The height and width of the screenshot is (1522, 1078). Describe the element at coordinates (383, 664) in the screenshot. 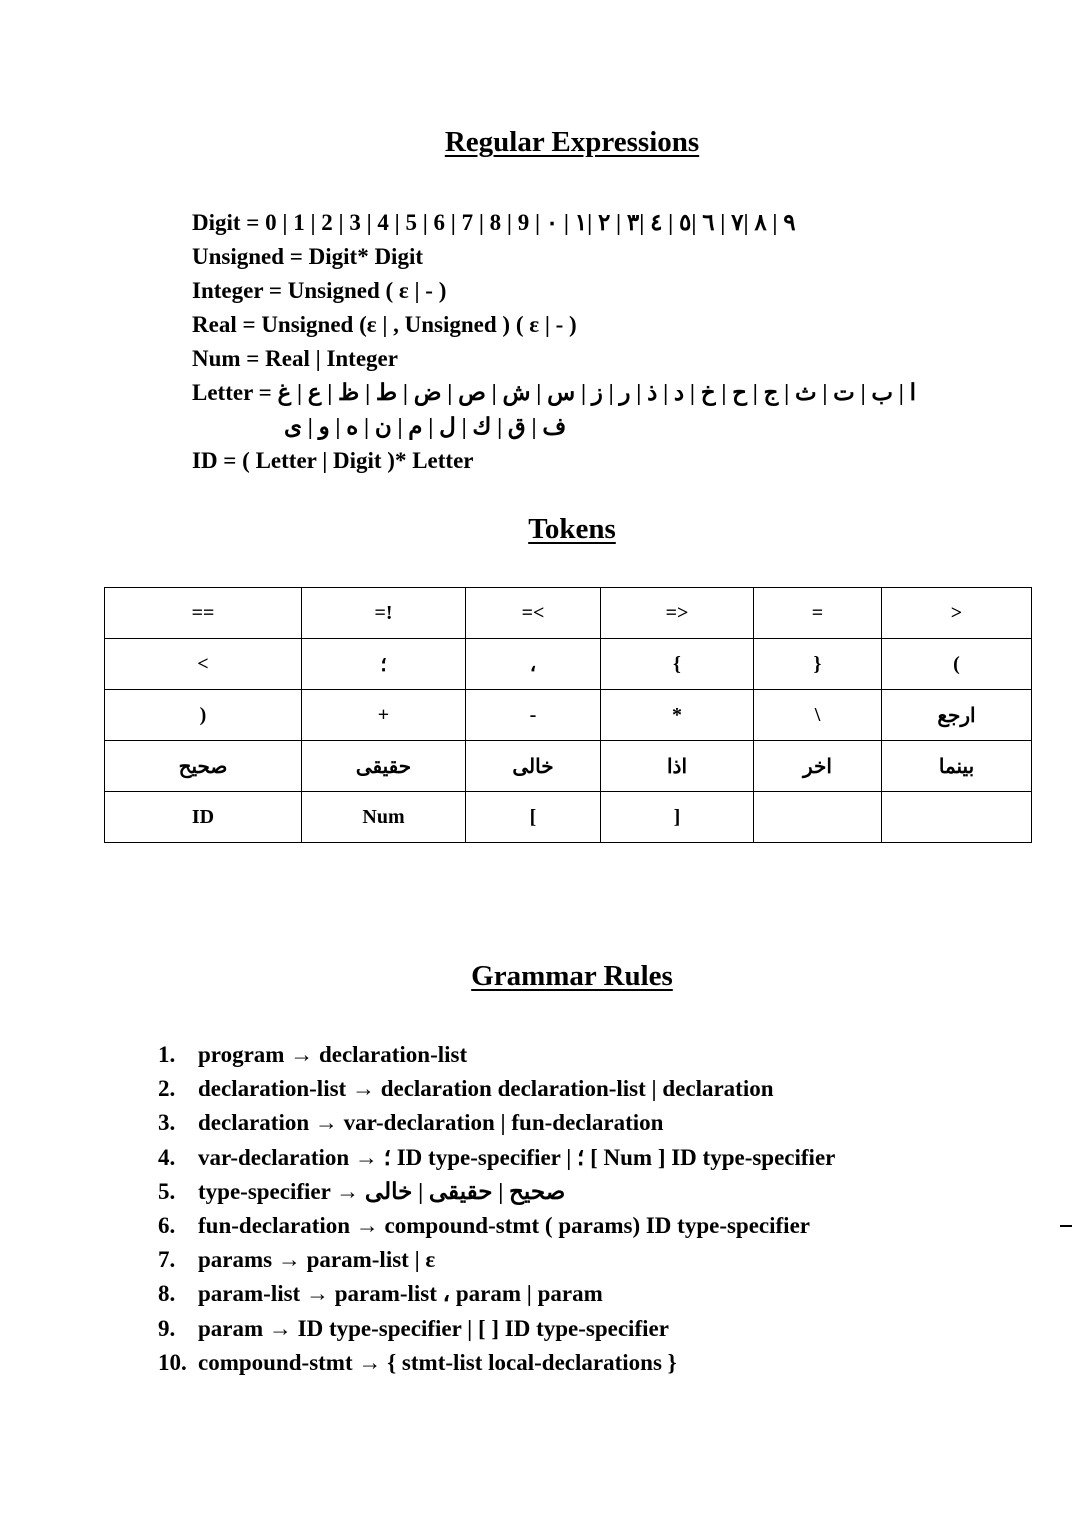

I see `token-cell: ؛` at that location.